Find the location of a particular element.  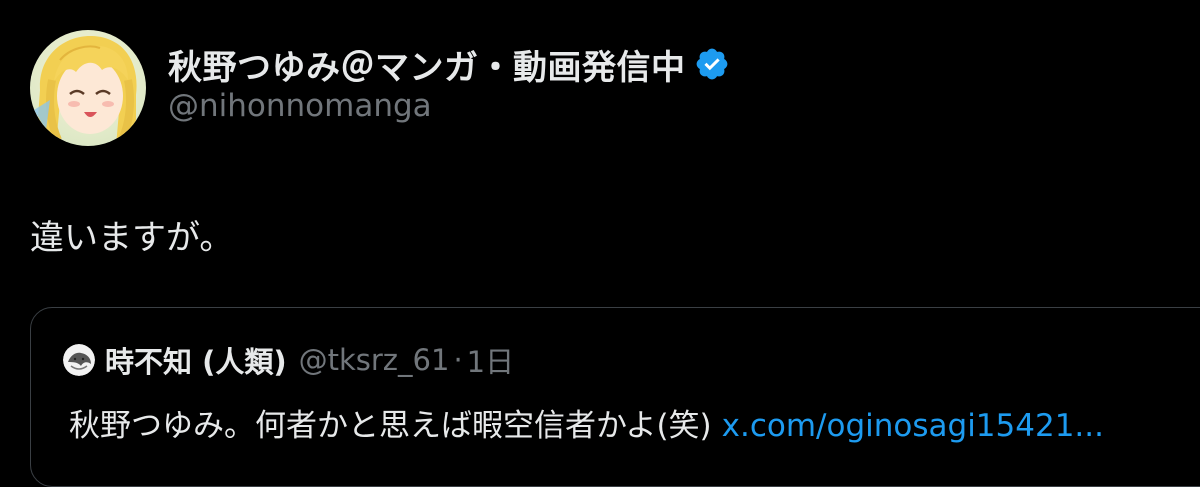

quoted-handle: @tksrz_61 is located at coordinates (374, 360).